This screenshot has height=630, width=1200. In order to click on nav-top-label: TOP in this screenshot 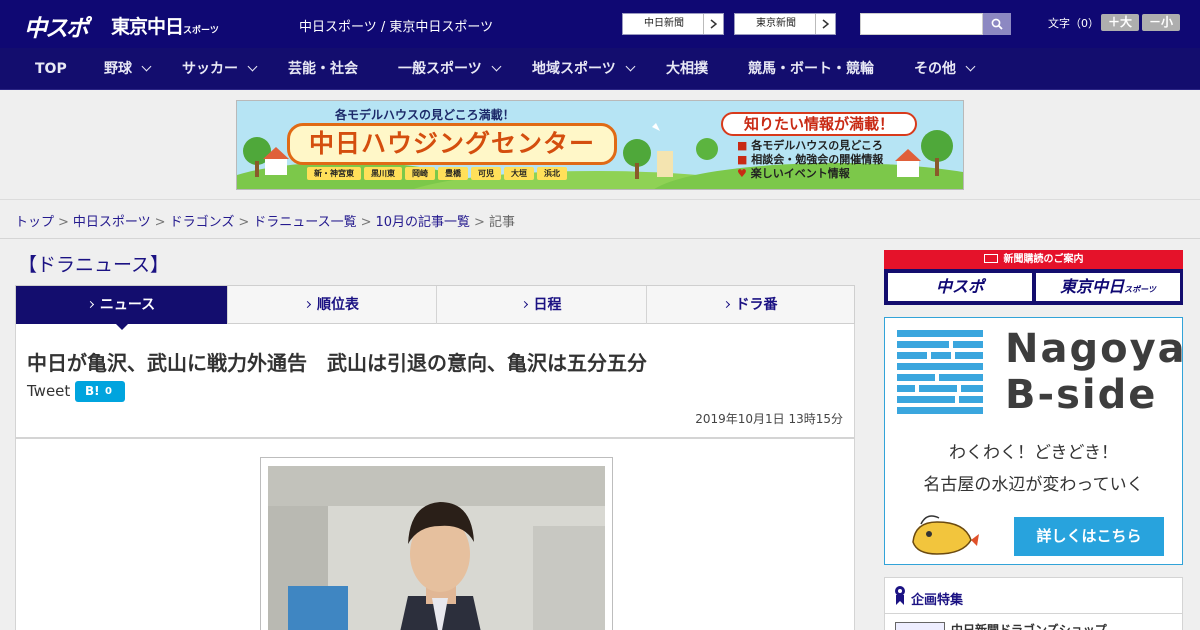, I will do `click(51, 69)`.